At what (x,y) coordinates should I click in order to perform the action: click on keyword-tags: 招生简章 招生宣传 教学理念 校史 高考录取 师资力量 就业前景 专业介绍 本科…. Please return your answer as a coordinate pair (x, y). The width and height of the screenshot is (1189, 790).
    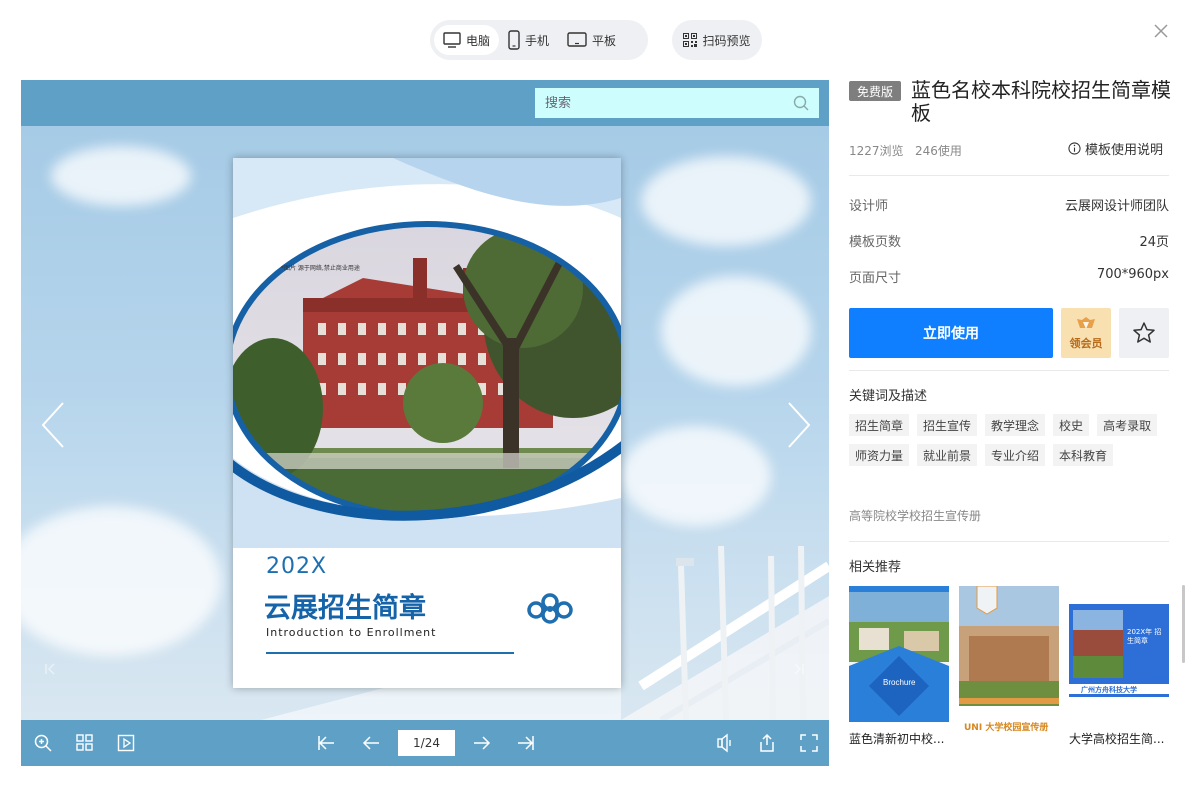
    Looking at the image, I should click on (1009, 440).